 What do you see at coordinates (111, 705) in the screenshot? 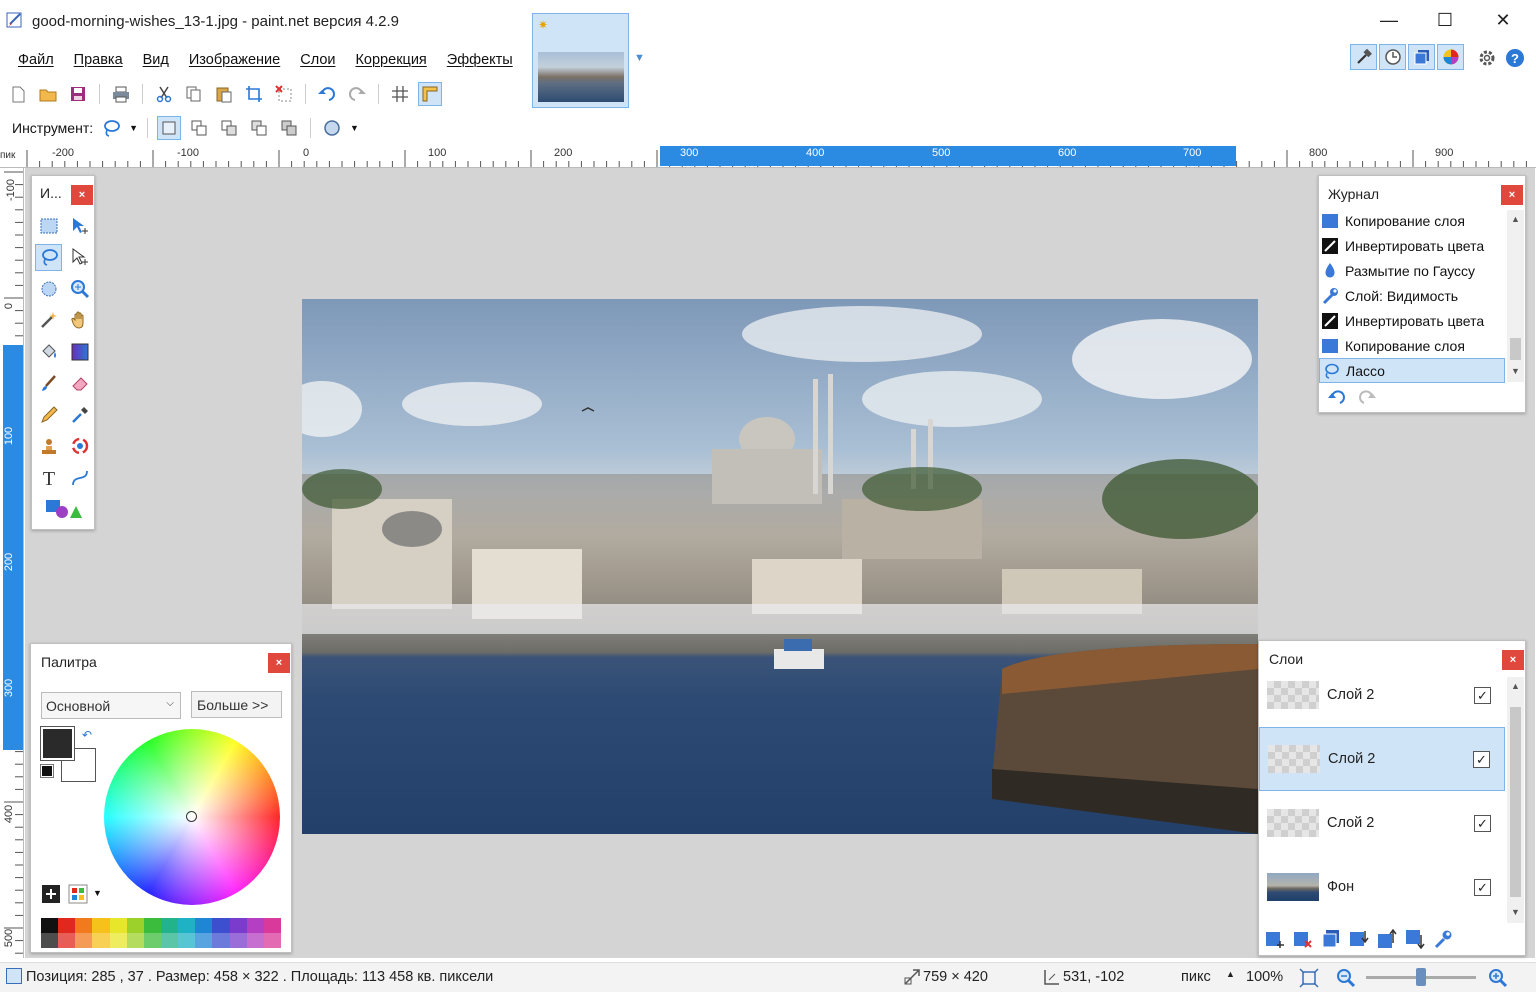
I see `palette-mode-select: Основной ⌵` at bounding box center [111, 705].